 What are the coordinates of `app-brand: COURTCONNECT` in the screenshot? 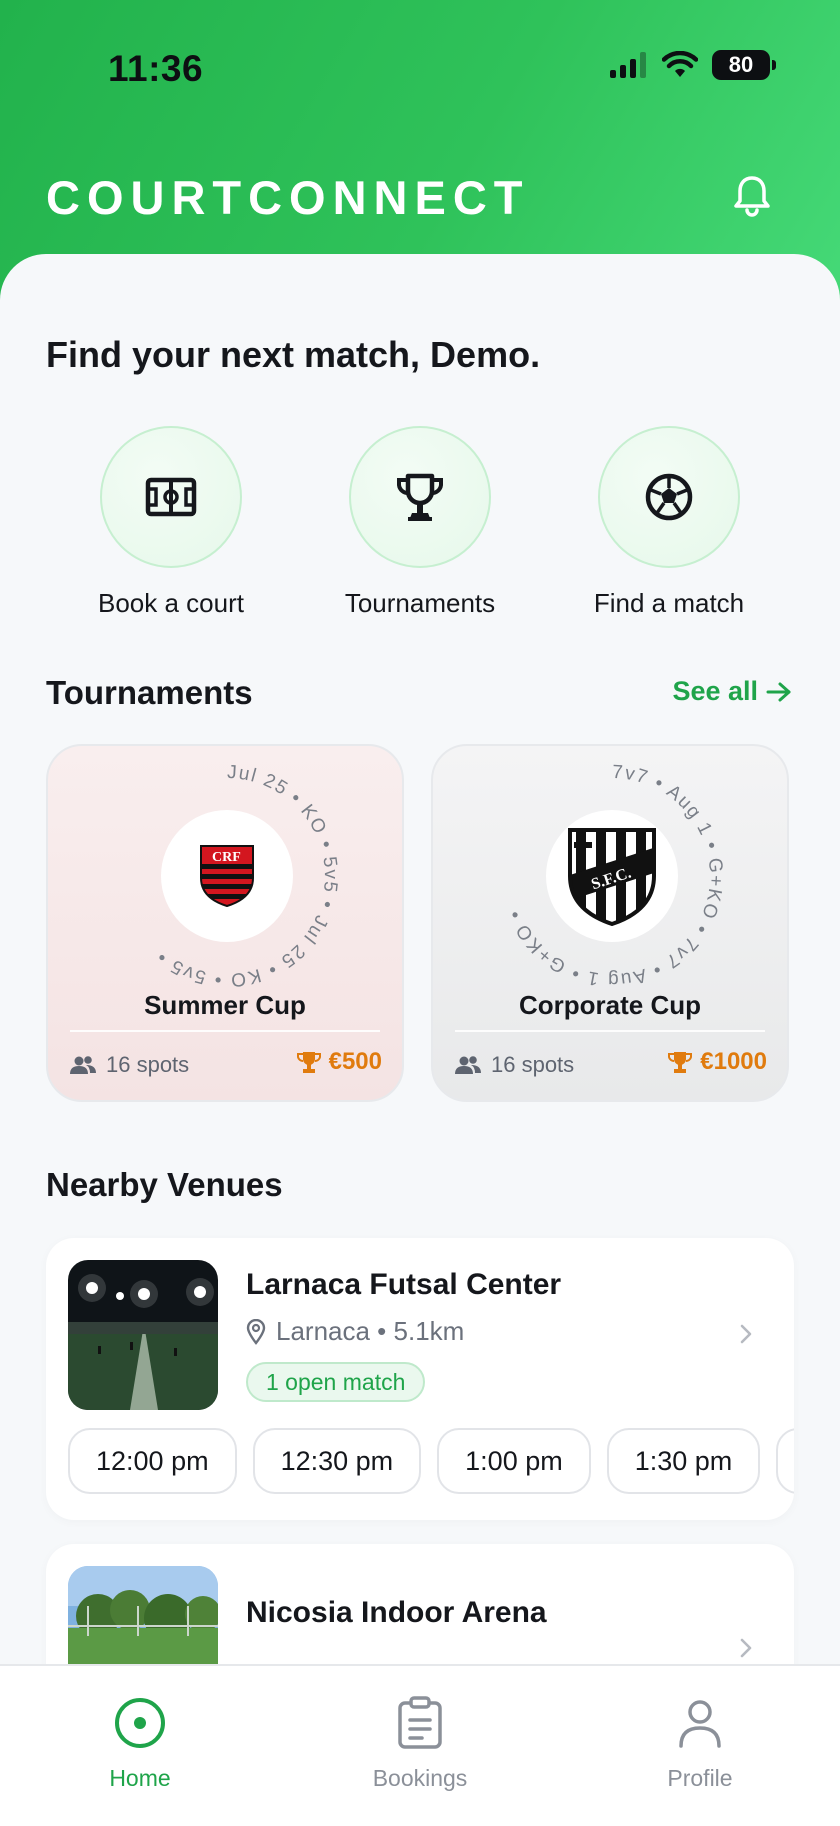 It's located at (288, 197).